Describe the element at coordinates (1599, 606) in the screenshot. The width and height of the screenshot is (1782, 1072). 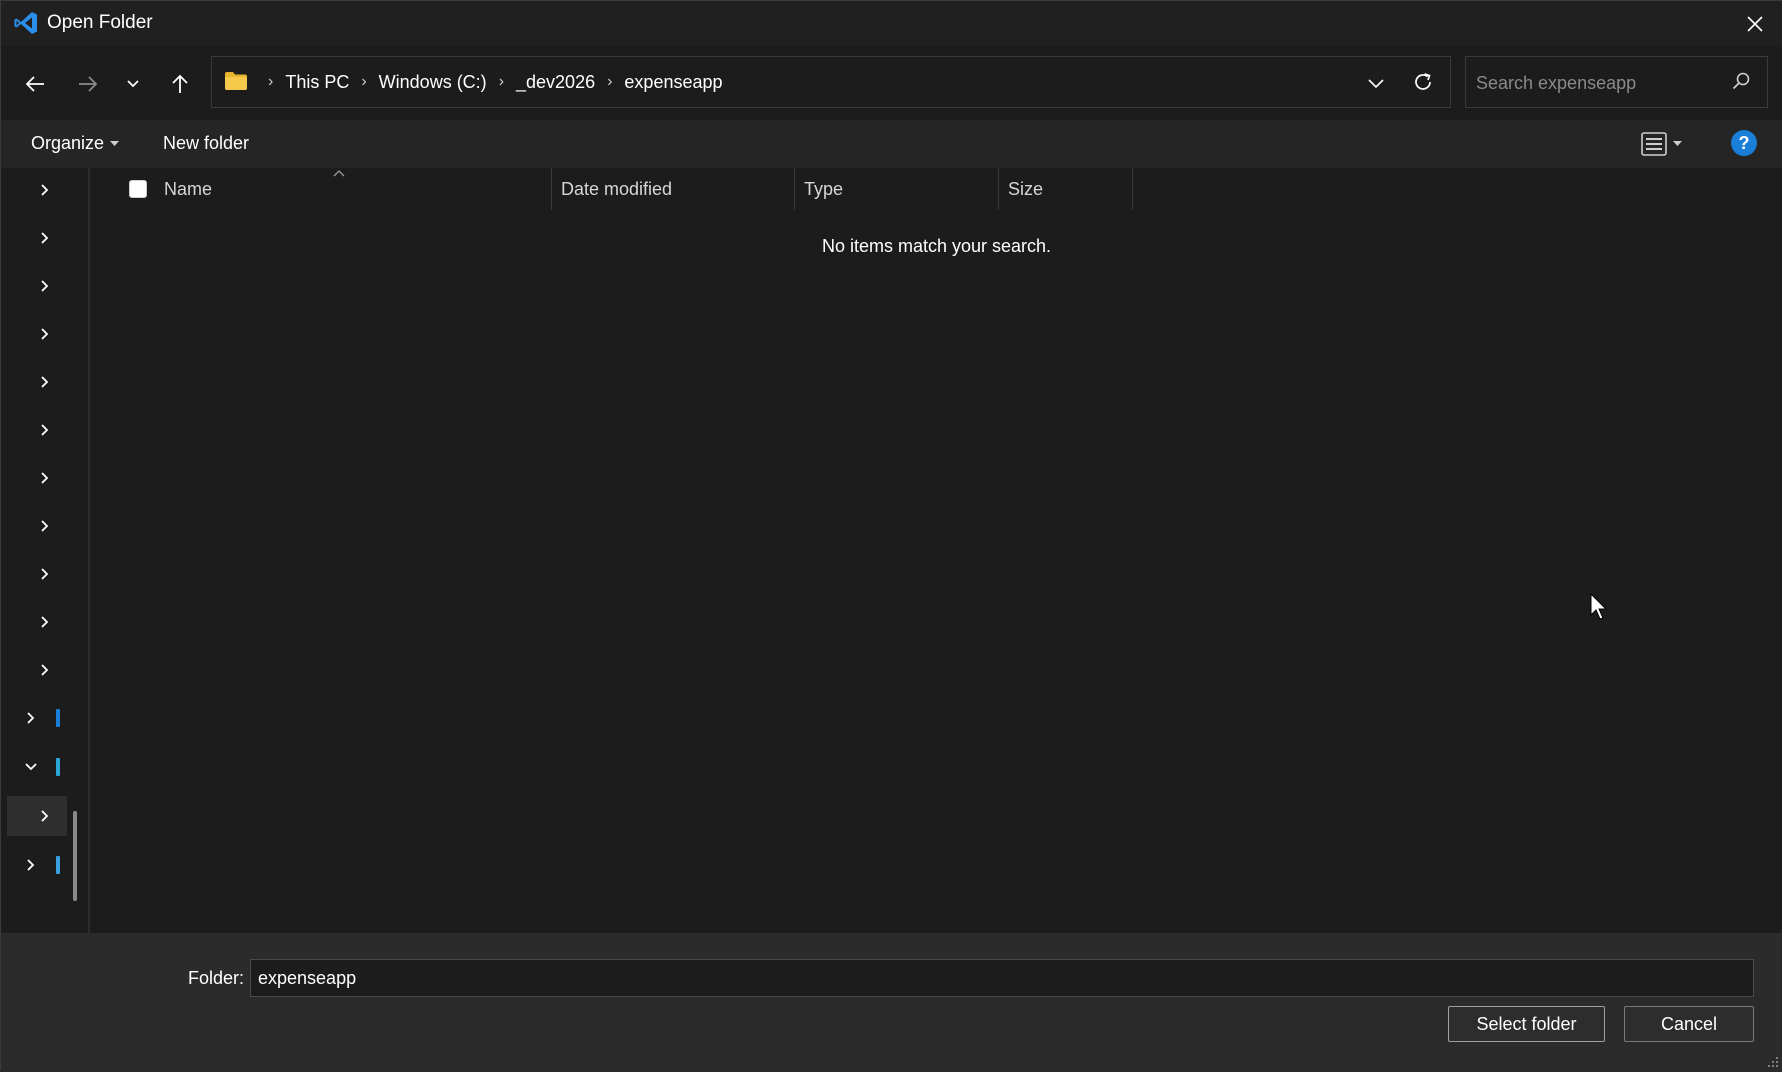
I see `mouse-cursor-icon` at that location.